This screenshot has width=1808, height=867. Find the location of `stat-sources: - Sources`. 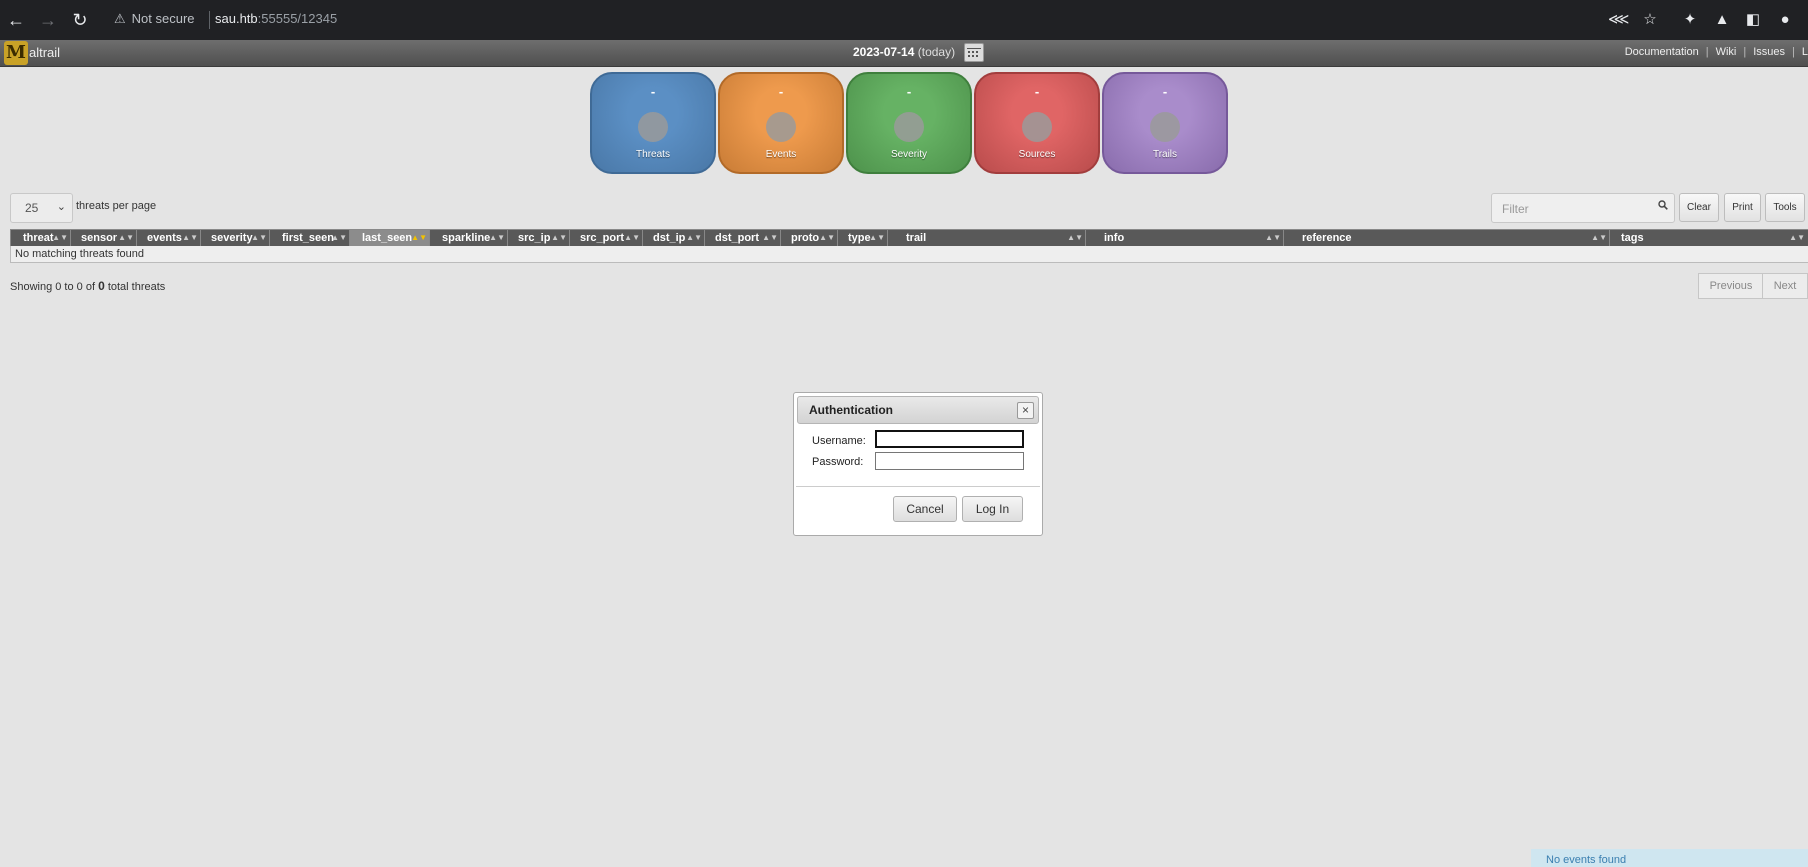

stat-sources: - Sources is located at coordinates (1037, 123).